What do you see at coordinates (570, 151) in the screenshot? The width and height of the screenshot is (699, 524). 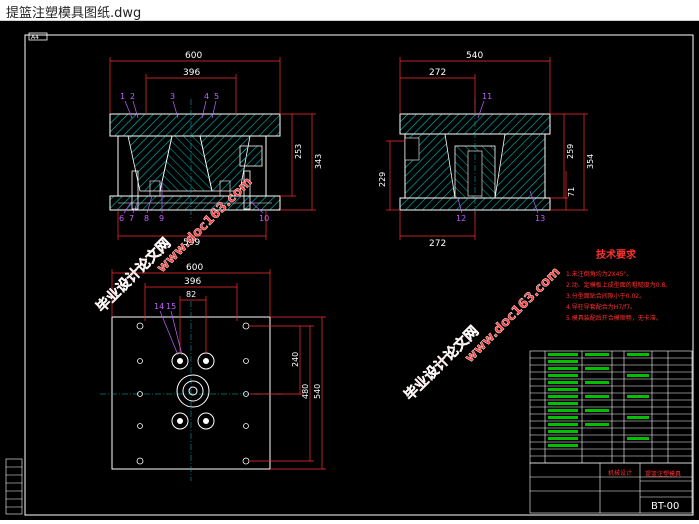 I see `side-dim-h1: 259` at bounding box center [570, 151].